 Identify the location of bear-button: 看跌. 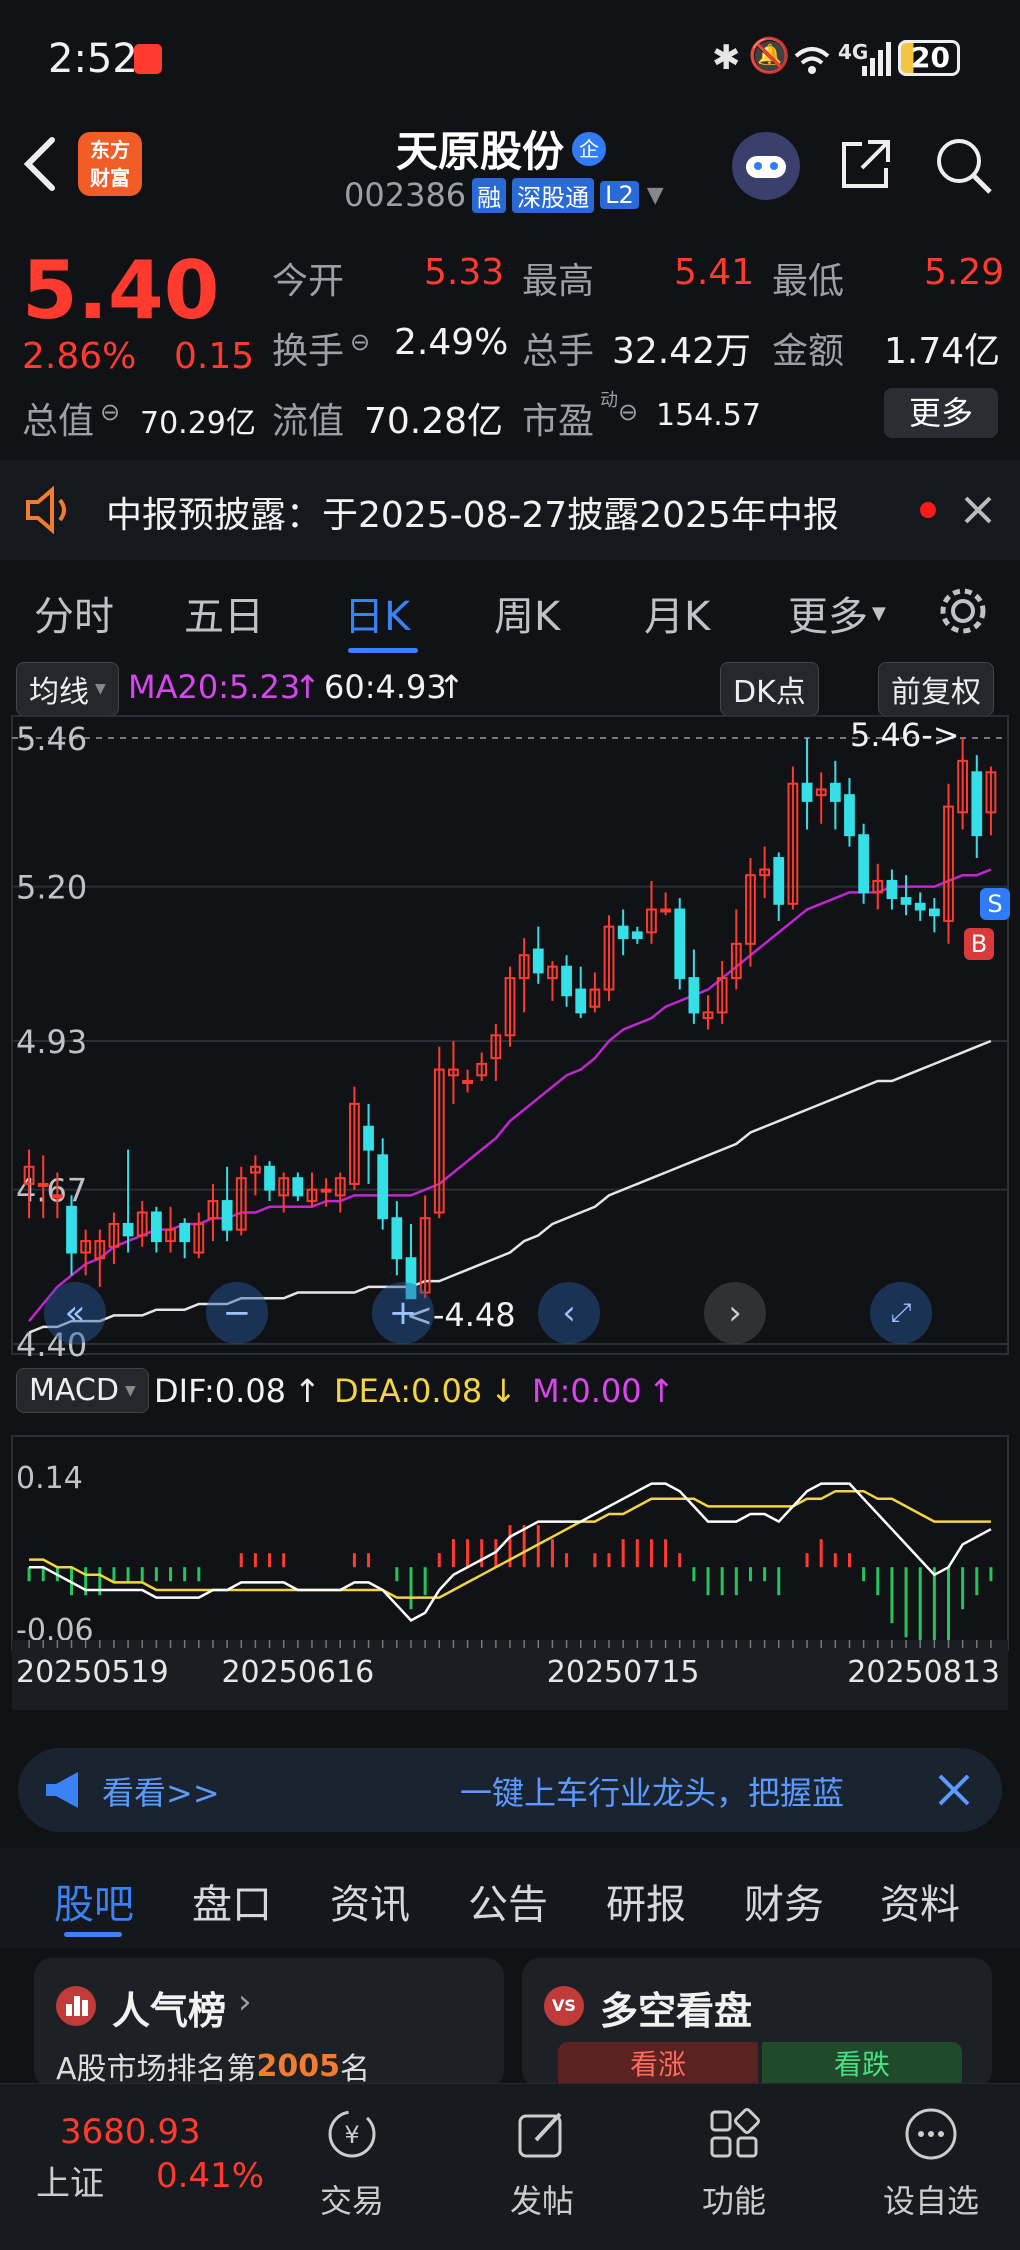
(862, 2065).